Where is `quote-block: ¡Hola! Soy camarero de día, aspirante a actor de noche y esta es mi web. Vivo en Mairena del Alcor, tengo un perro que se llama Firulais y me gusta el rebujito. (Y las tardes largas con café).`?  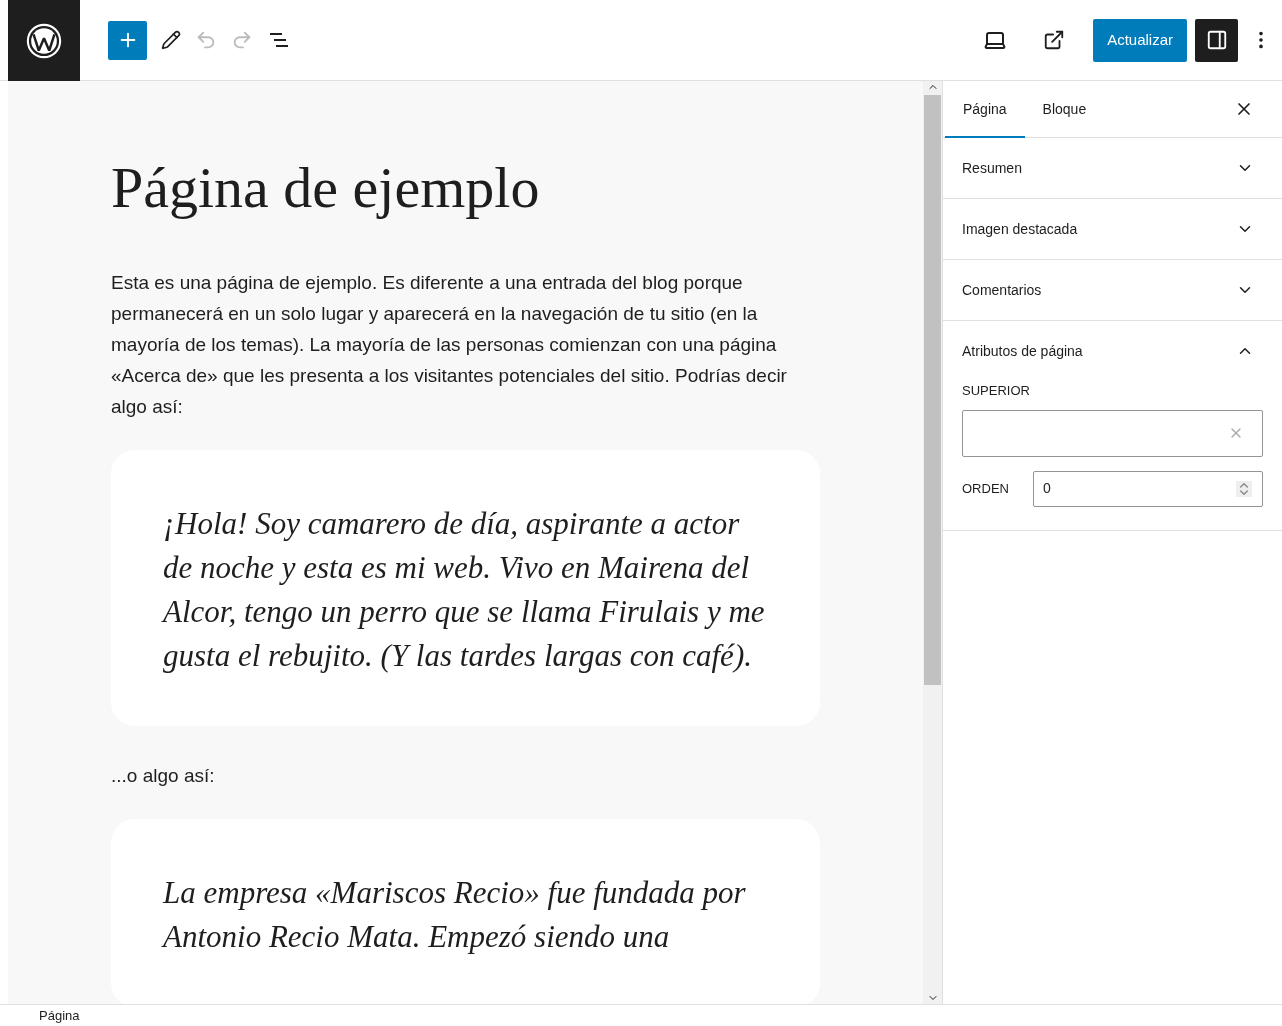 quote-block: ¡Hola! Soy camarero de día, aspirante a actor de noche y esta es mi web. Vivo en Mairena del Alcor, tengo un perro que se llama Firulais y me gusta el rebujito. (Y las tardes largas con café). is located at coordinates (465, 588).